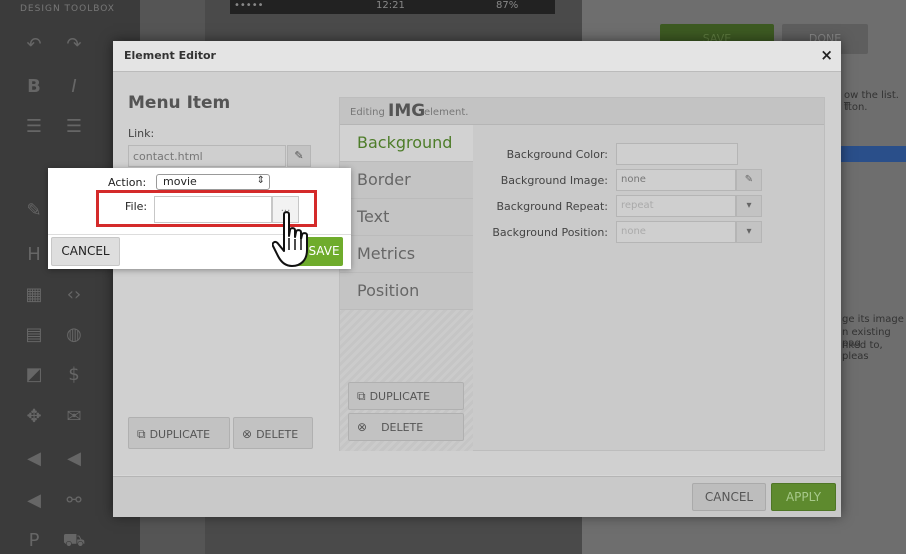  What do you see at coordinates (74, 44) in the screenshot?
I see `redo-icon: ↷` at bounding box center [74, 44].